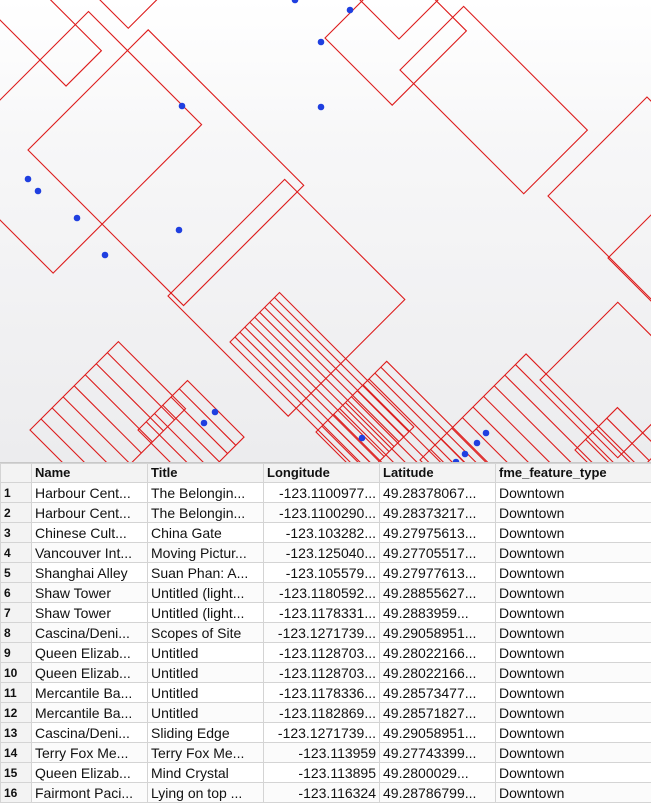 This screenshot has height=803, width=651. What do you see at coordinates (16, 553) in the screenshot?
I see `row-number: 4` at bounding box center [16, 553].